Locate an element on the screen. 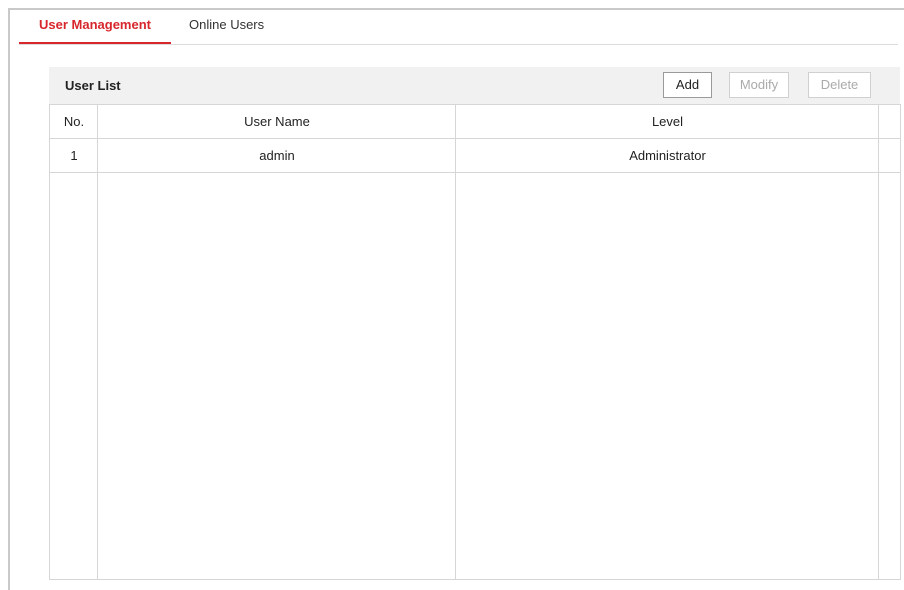 This screenshot has width=904, height=590. frame-left-border is located at coordinates (9, 299).